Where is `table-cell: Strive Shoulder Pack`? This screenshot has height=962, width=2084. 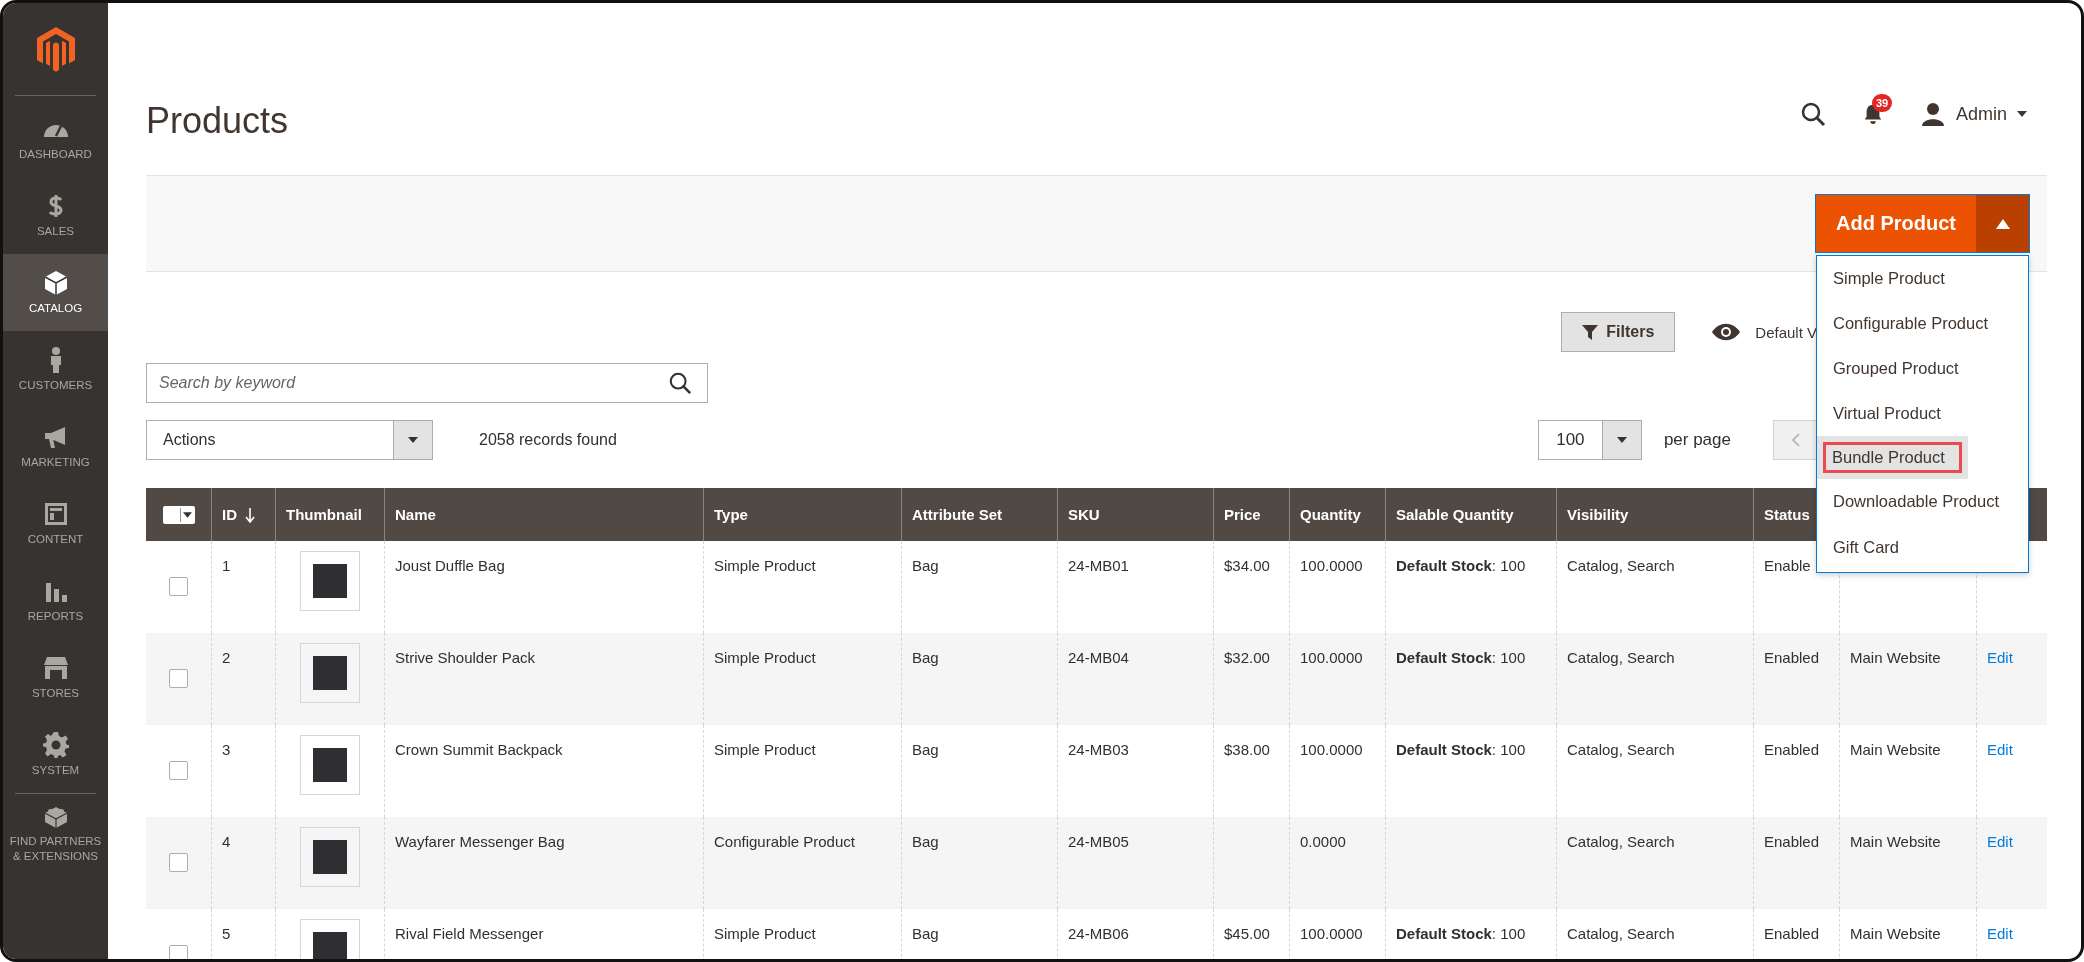
table-cell: Strive Shoulder Pack is located at coordinates (543, 679).